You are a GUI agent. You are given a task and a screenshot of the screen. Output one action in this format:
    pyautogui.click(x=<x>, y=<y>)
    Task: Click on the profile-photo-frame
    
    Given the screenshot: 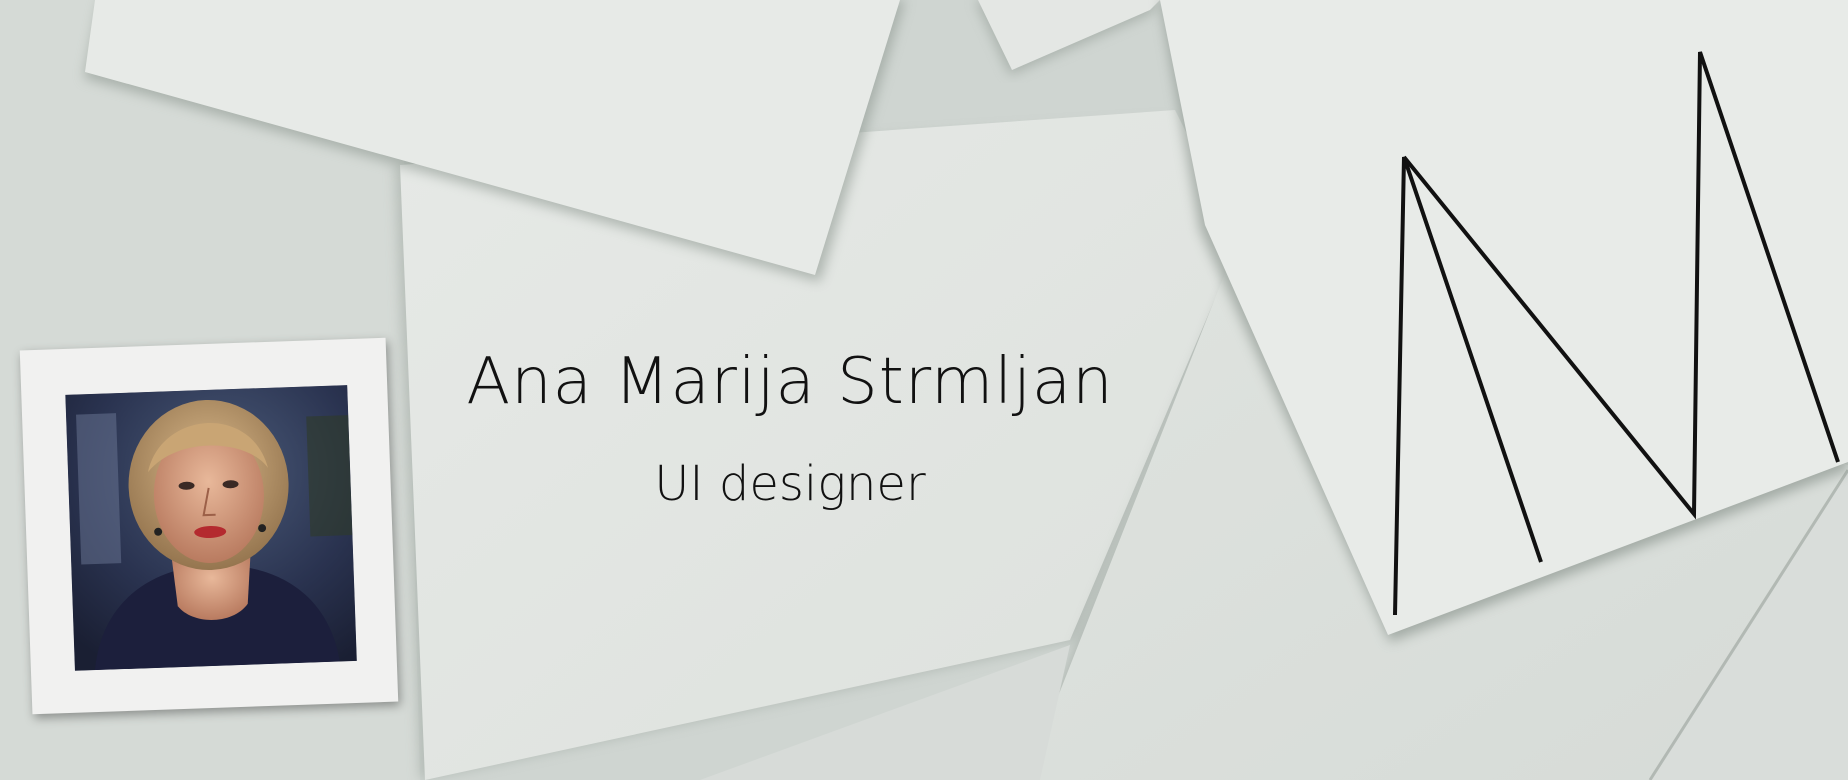 What is the action you would take?
    pyautogui.click(x=209, y=526)
    